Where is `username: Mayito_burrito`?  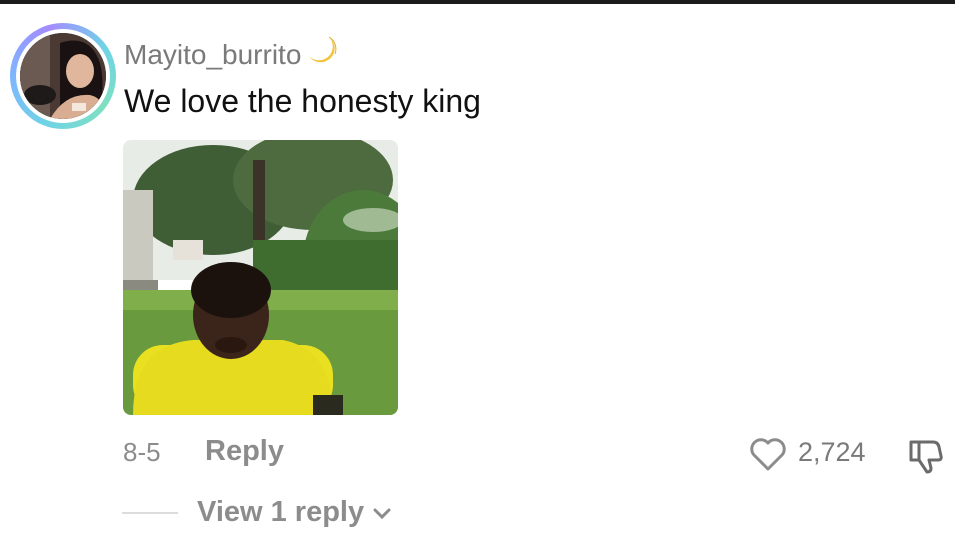
username: Mayito_burrito is located at coordinates (212, 55).